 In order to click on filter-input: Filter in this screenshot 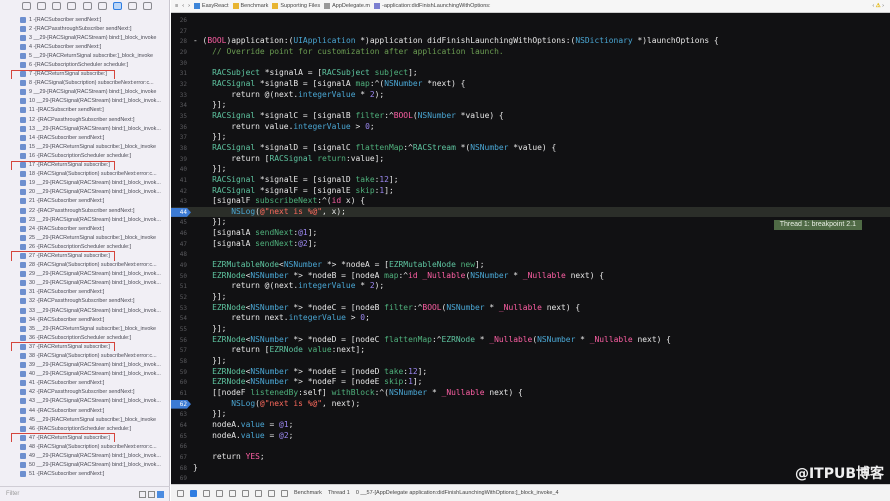, I will do `click(12, 494)`.